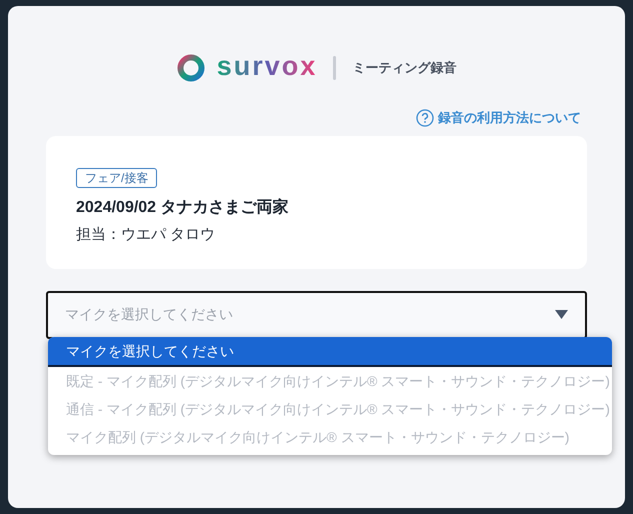 Image resolution: width=633 pixels, height=514 pixels. I want to click on help-link: 録音の利用方法について, so click(498, 118).